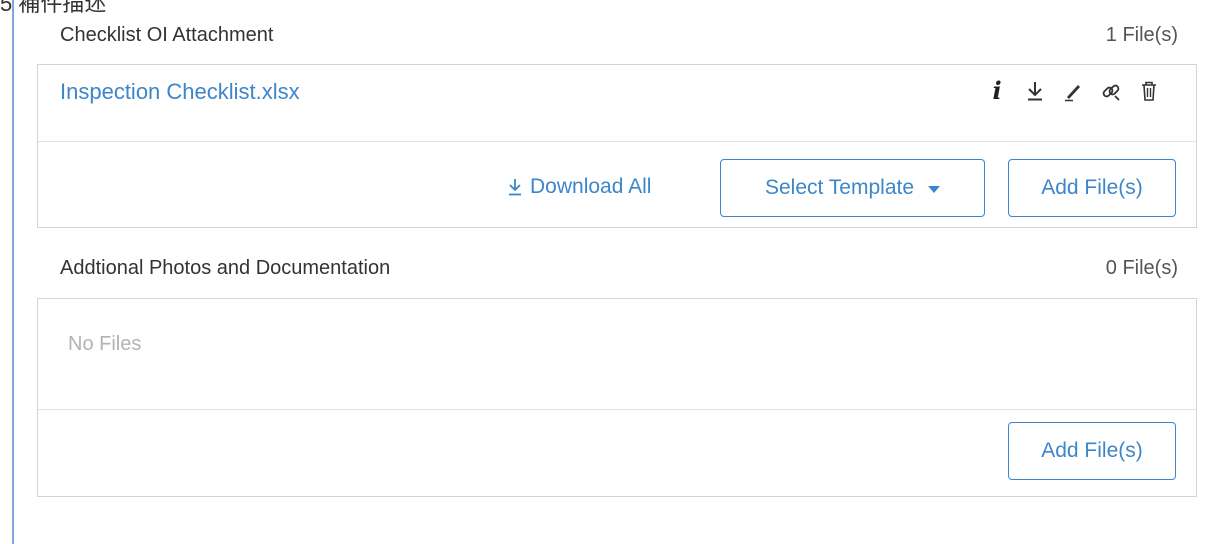 Image resolution: width=1221 pixels, height=544 pixels. What do you see at coordinates (167, 35) in the screenshot?
I see `section-title: Checklist OI Attachment` at bounding box center [167, 35].